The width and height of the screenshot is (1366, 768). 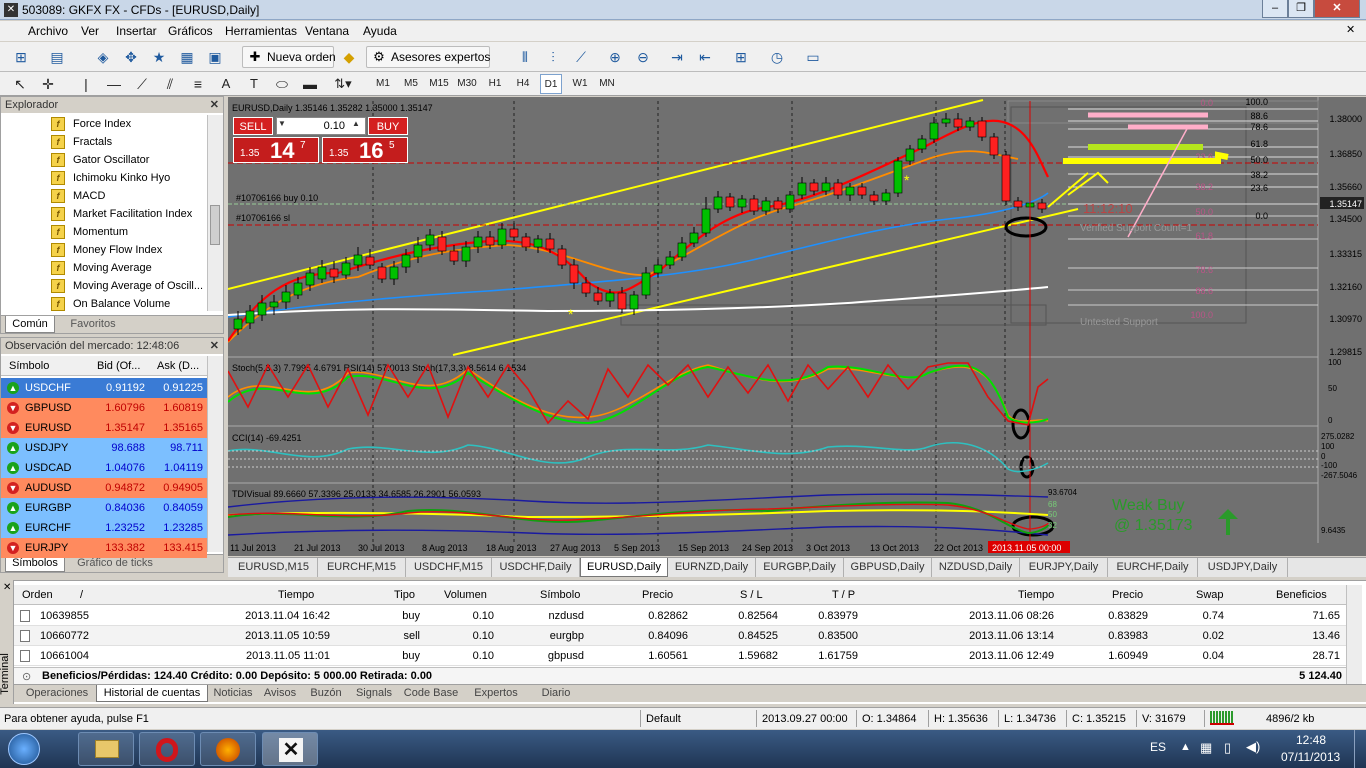 What do you see at coordinates (615, 57) in the screenshot?
I see `zoom-in-icon: ⊕` at bounding box center [615, 57].